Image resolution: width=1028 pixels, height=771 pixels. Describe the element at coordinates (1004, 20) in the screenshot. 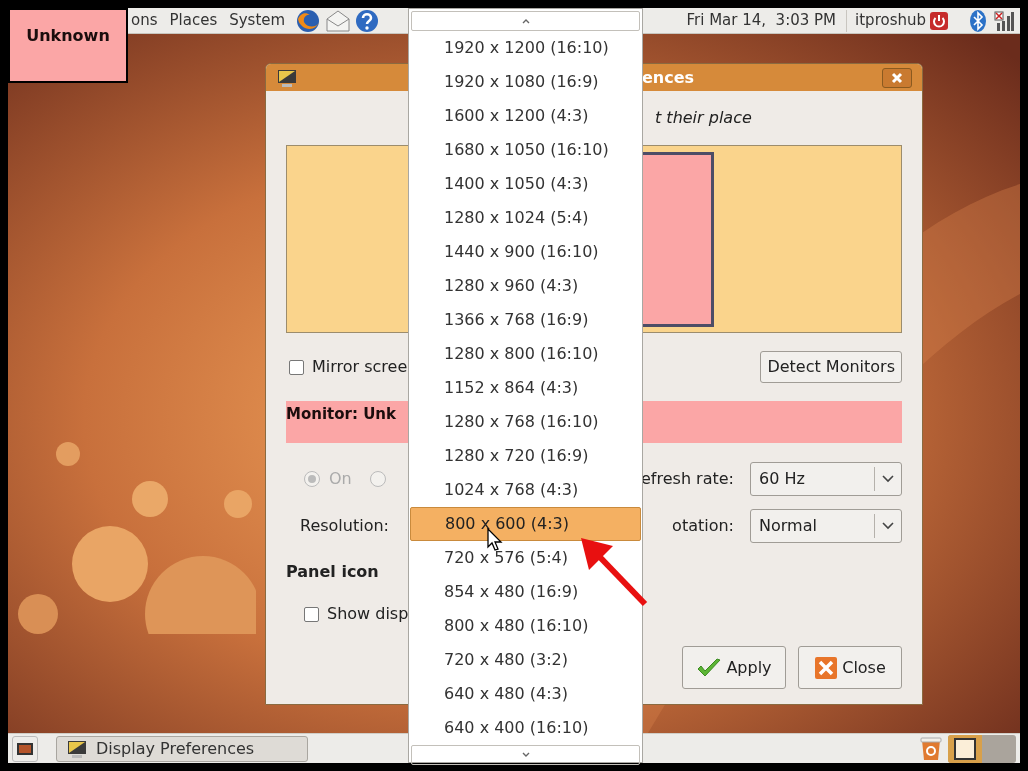

I see `network-icon` at that location.